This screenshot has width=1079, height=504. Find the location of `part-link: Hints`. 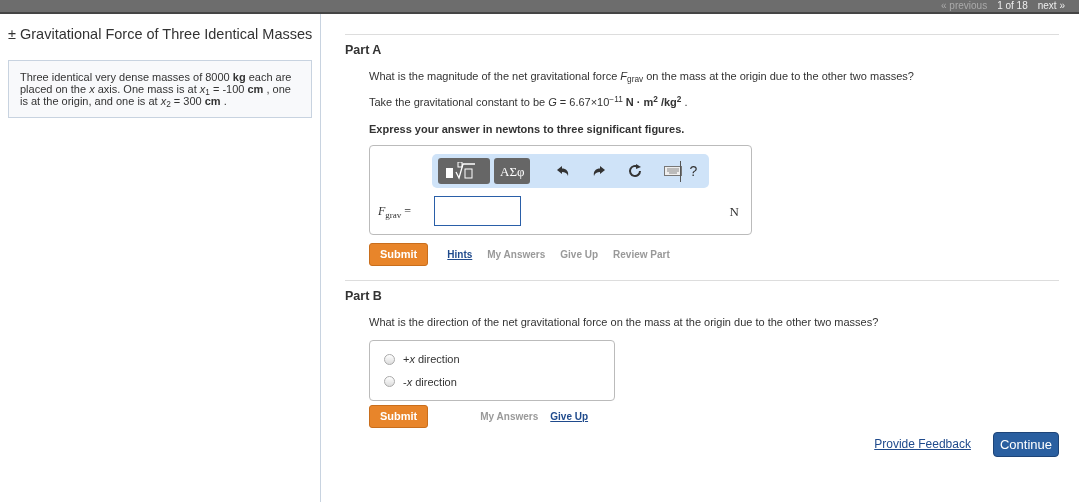

part-link: Hints is located at coordinates (460, 254).